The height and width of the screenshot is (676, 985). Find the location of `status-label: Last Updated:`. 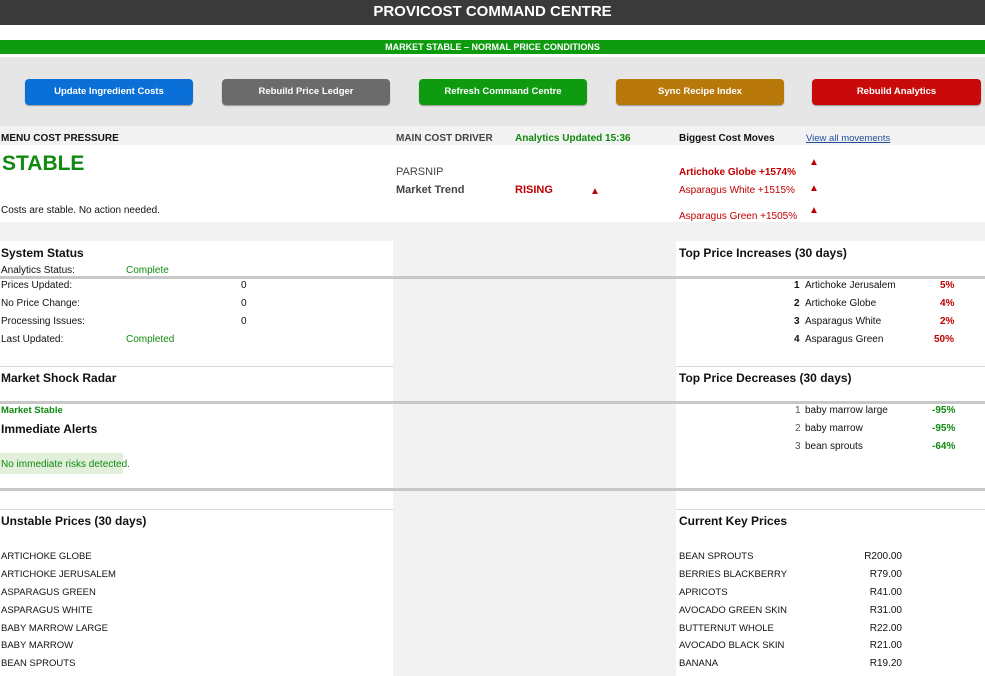

status-label: Last Updated: is located at coordinates (32, 339).